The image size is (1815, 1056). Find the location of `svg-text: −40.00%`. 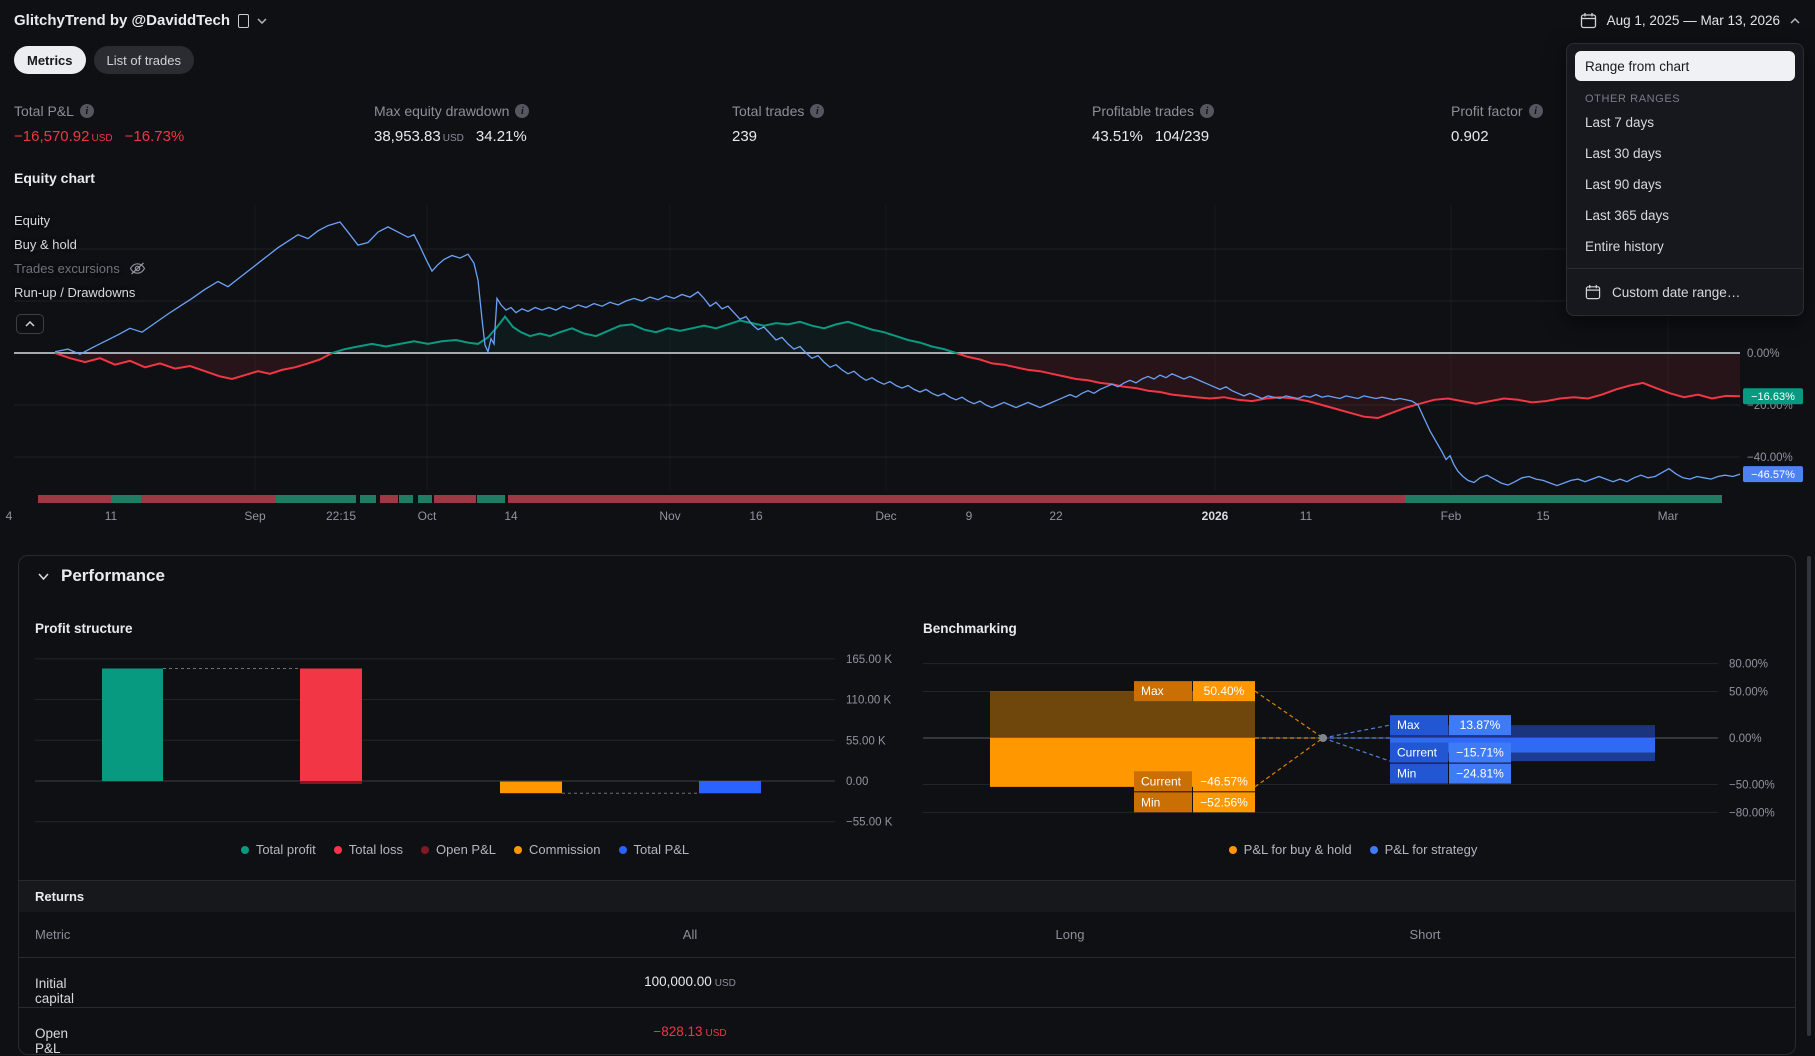

svg-text: −40.00% is located at coordinates (1770, 458).